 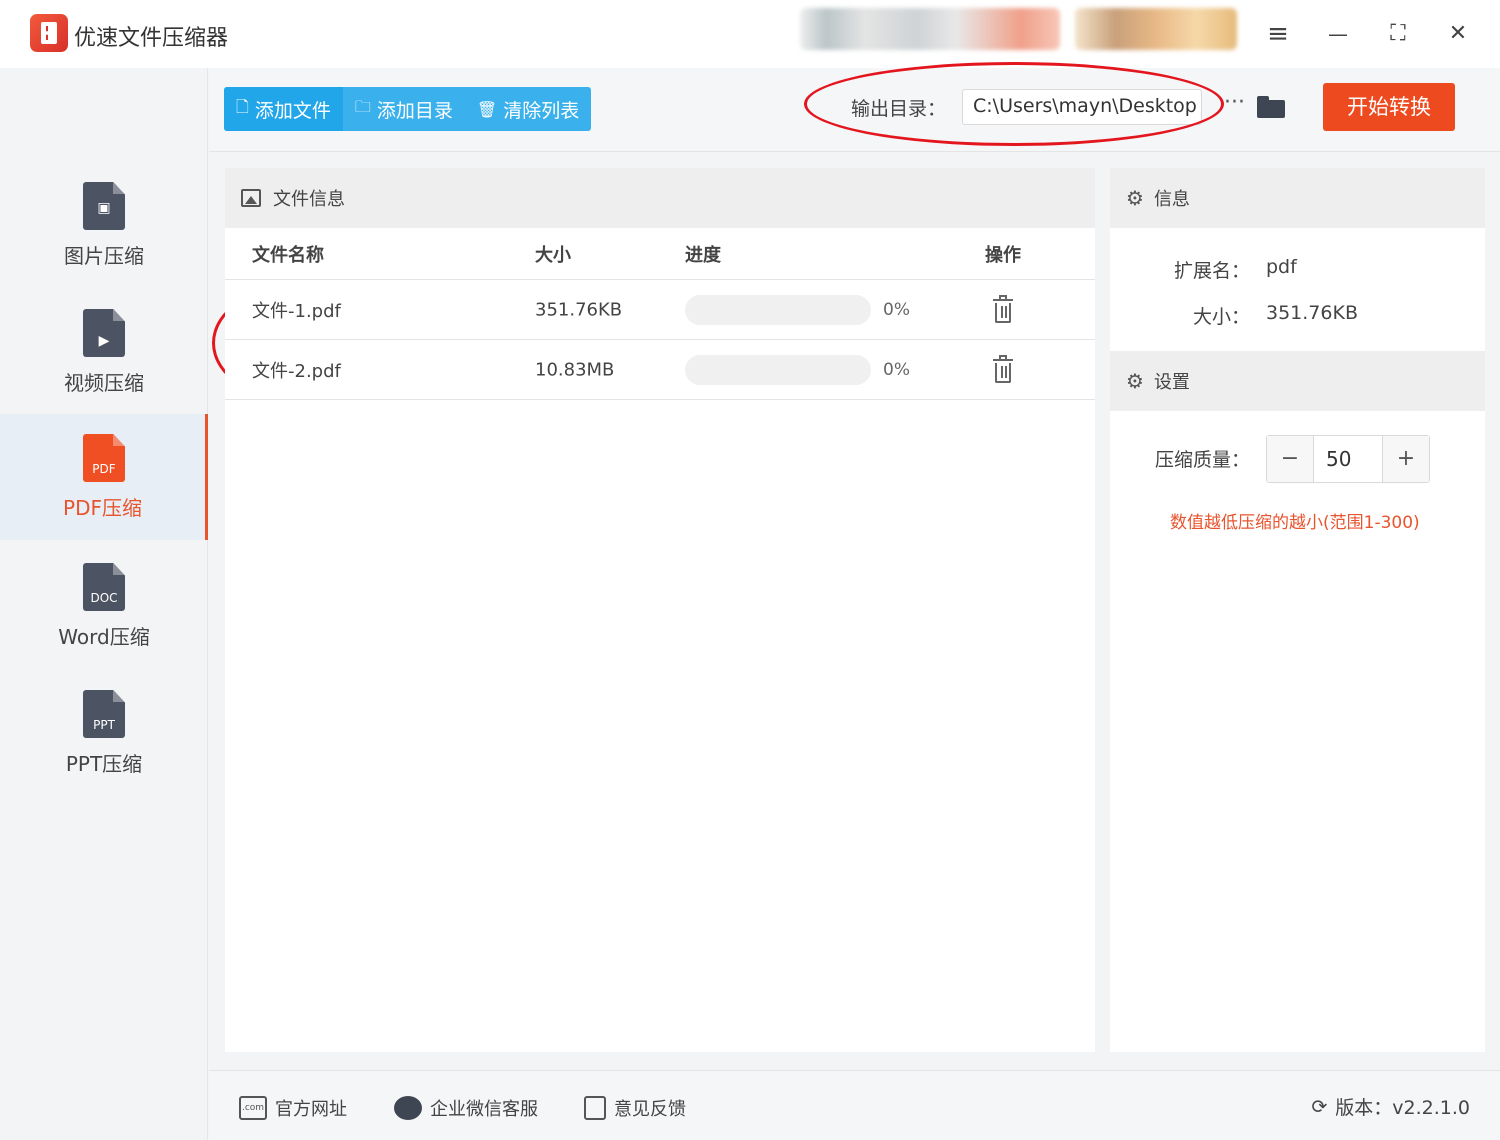 I want to click on ext-label: 扩展名：, so click(x=1211, y=271).